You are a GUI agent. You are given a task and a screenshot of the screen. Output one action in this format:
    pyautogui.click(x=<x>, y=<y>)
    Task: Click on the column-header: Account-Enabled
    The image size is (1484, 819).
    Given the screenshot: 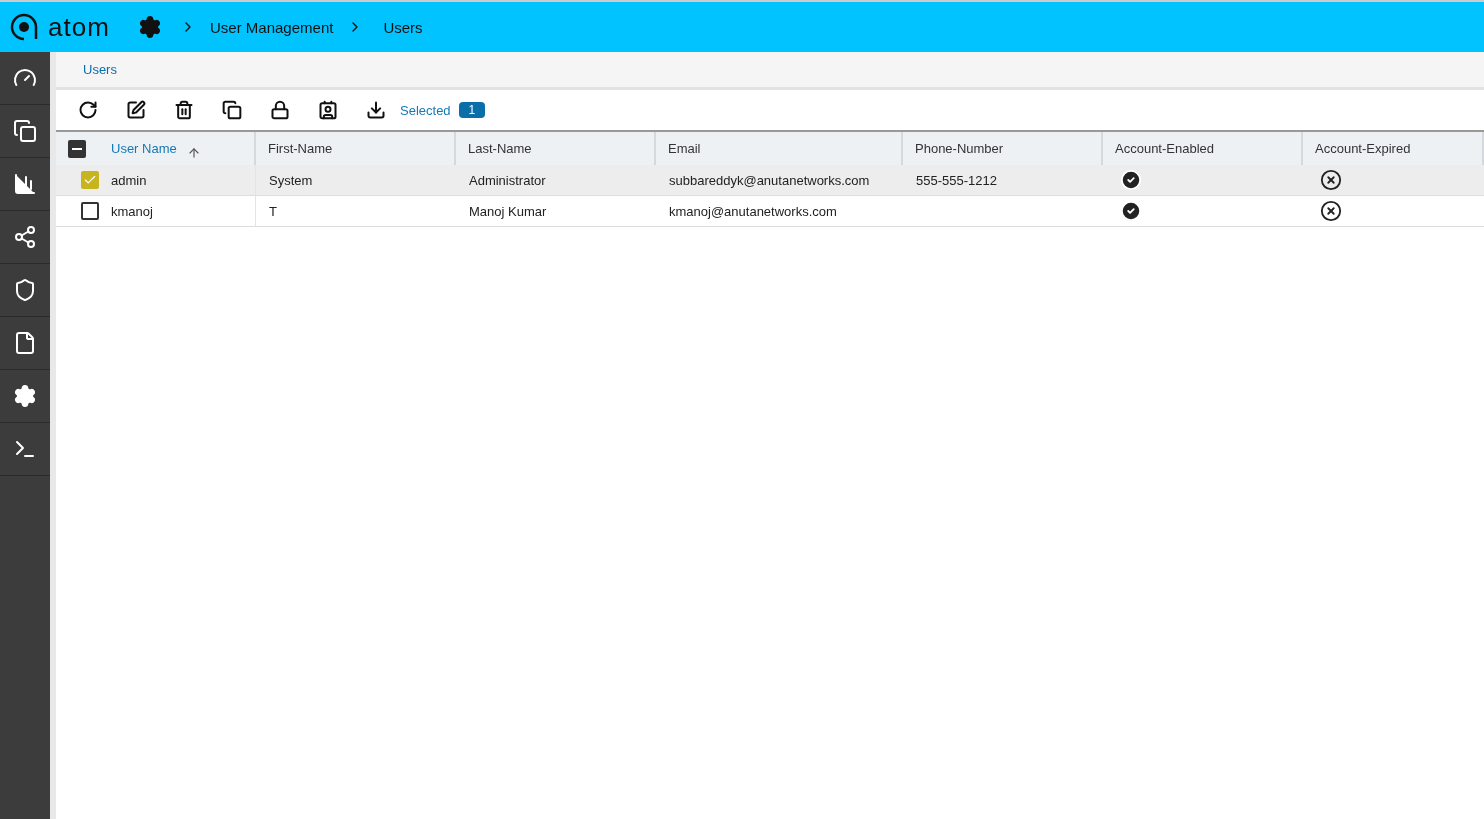 What is the action you would take?
    pyautogui.click(x=1203, y=148)
    